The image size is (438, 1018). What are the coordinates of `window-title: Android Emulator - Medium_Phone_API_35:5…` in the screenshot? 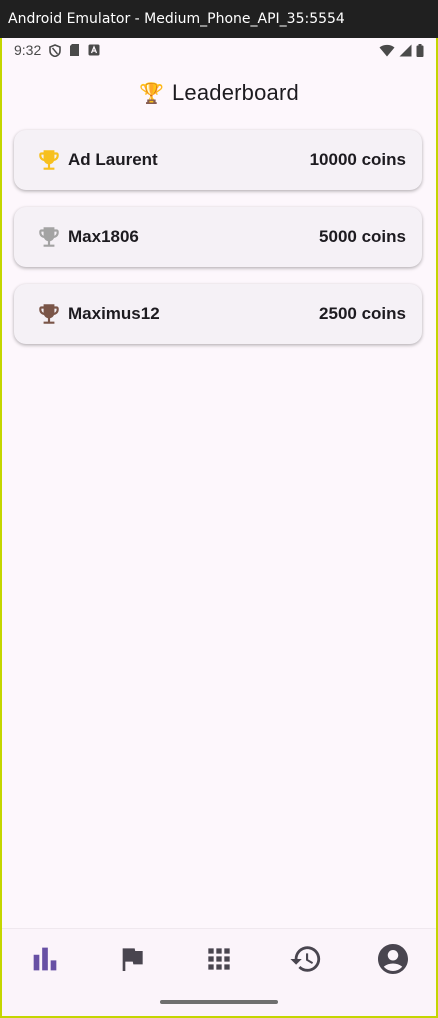 It's located at (176, 19).